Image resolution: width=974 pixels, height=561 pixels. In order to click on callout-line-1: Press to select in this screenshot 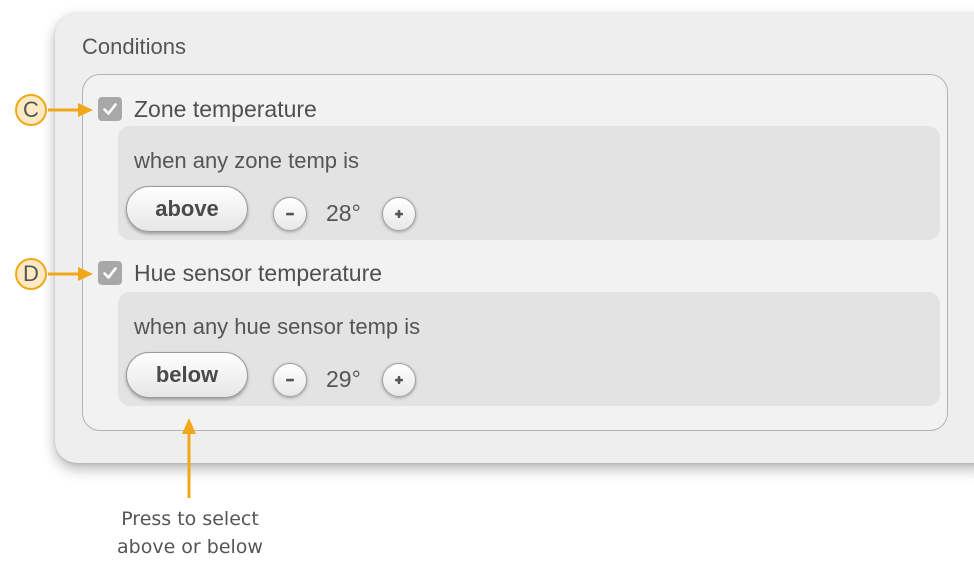, I will do `click(190, 519)`.